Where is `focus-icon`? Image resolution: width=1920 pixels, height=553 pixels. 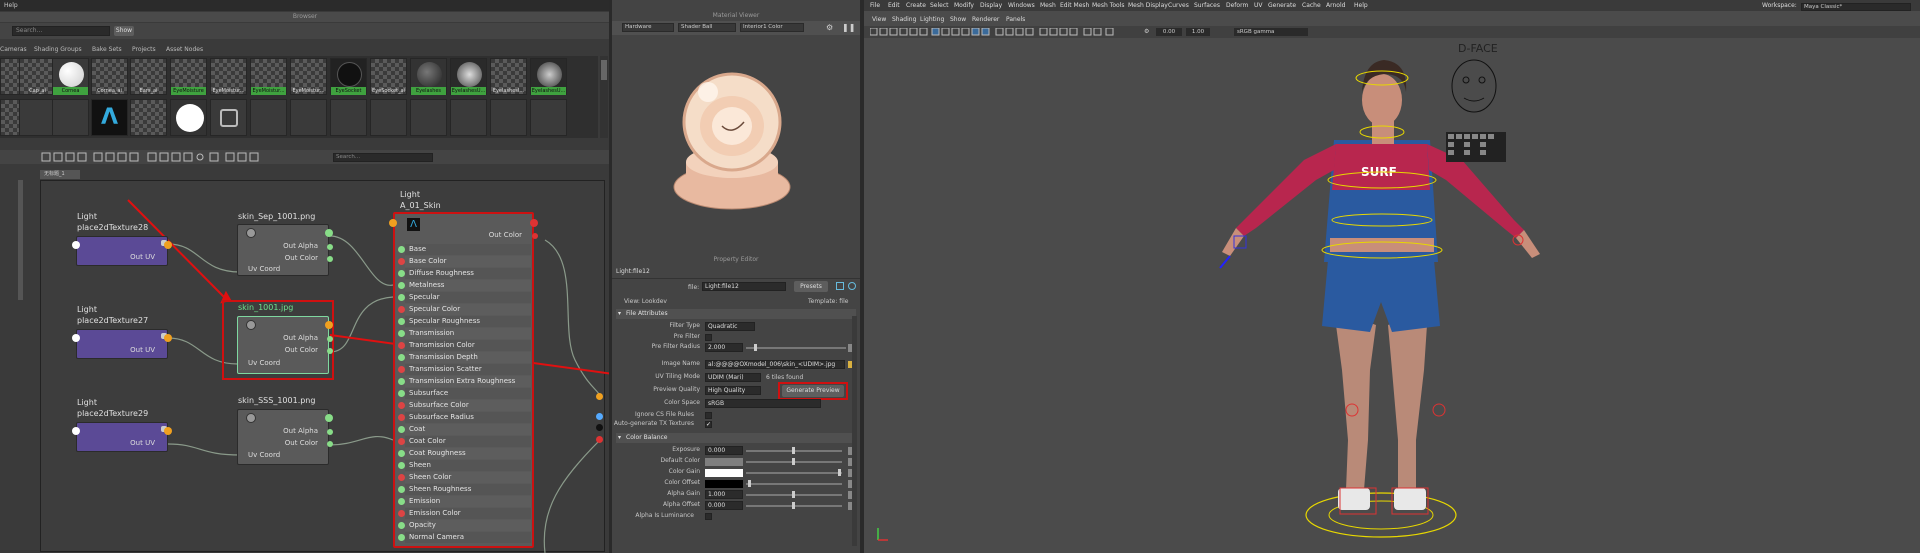 focus-icon is located at coordinates (840, 286).